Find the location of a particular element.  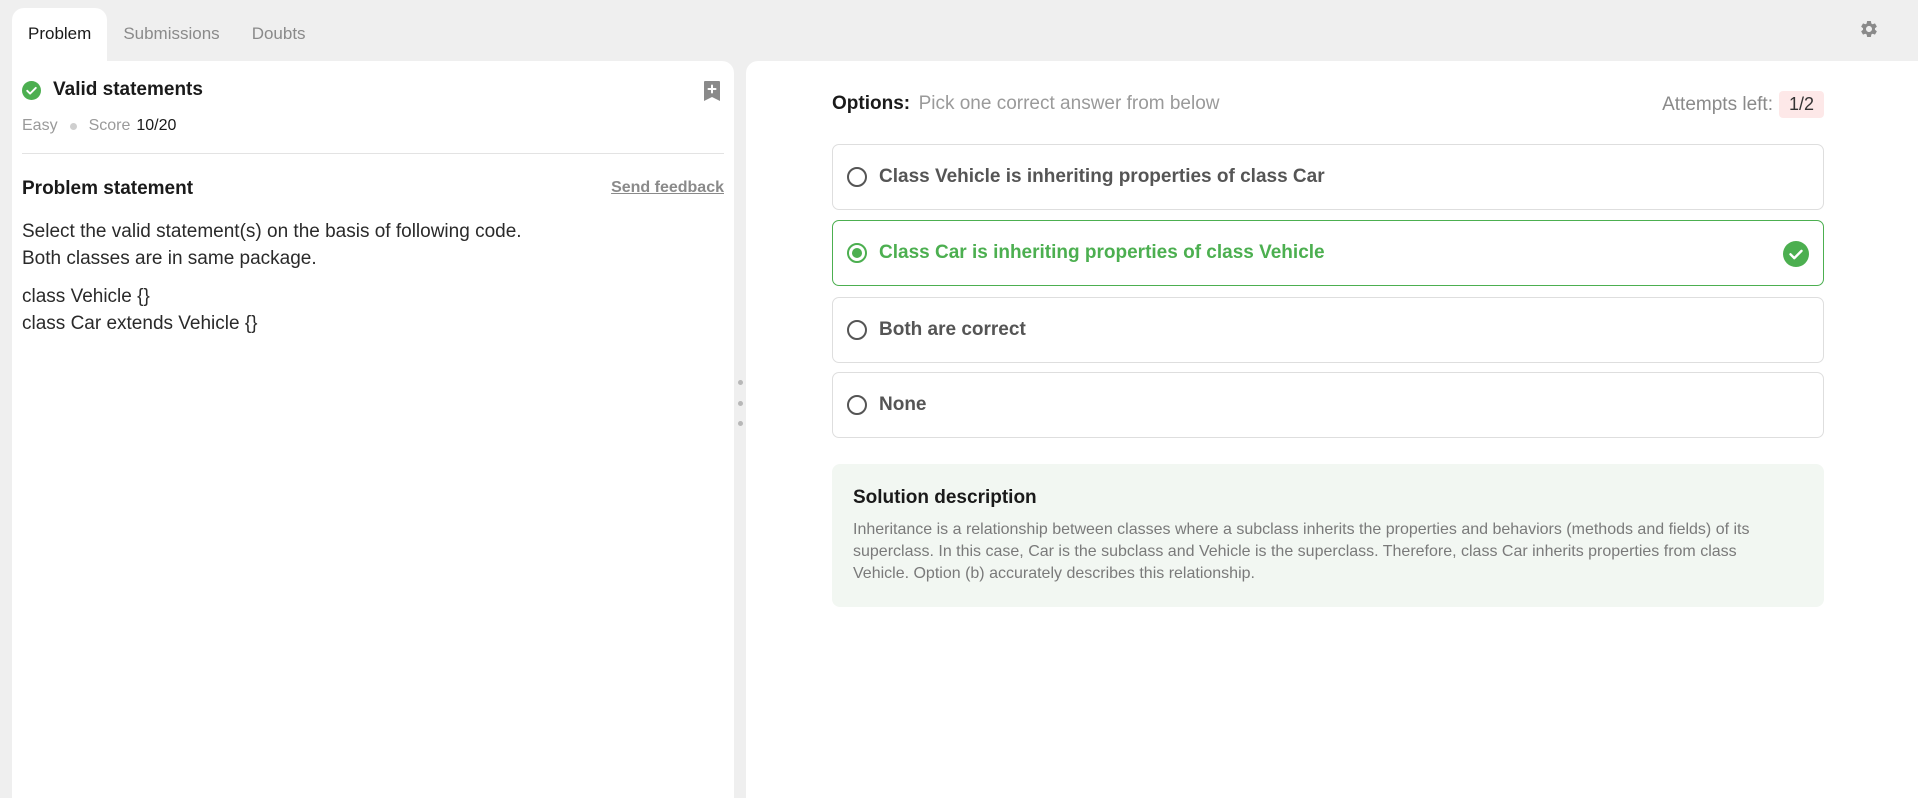

code-line: class Vehicle {} is located at coordinates (86, 296).